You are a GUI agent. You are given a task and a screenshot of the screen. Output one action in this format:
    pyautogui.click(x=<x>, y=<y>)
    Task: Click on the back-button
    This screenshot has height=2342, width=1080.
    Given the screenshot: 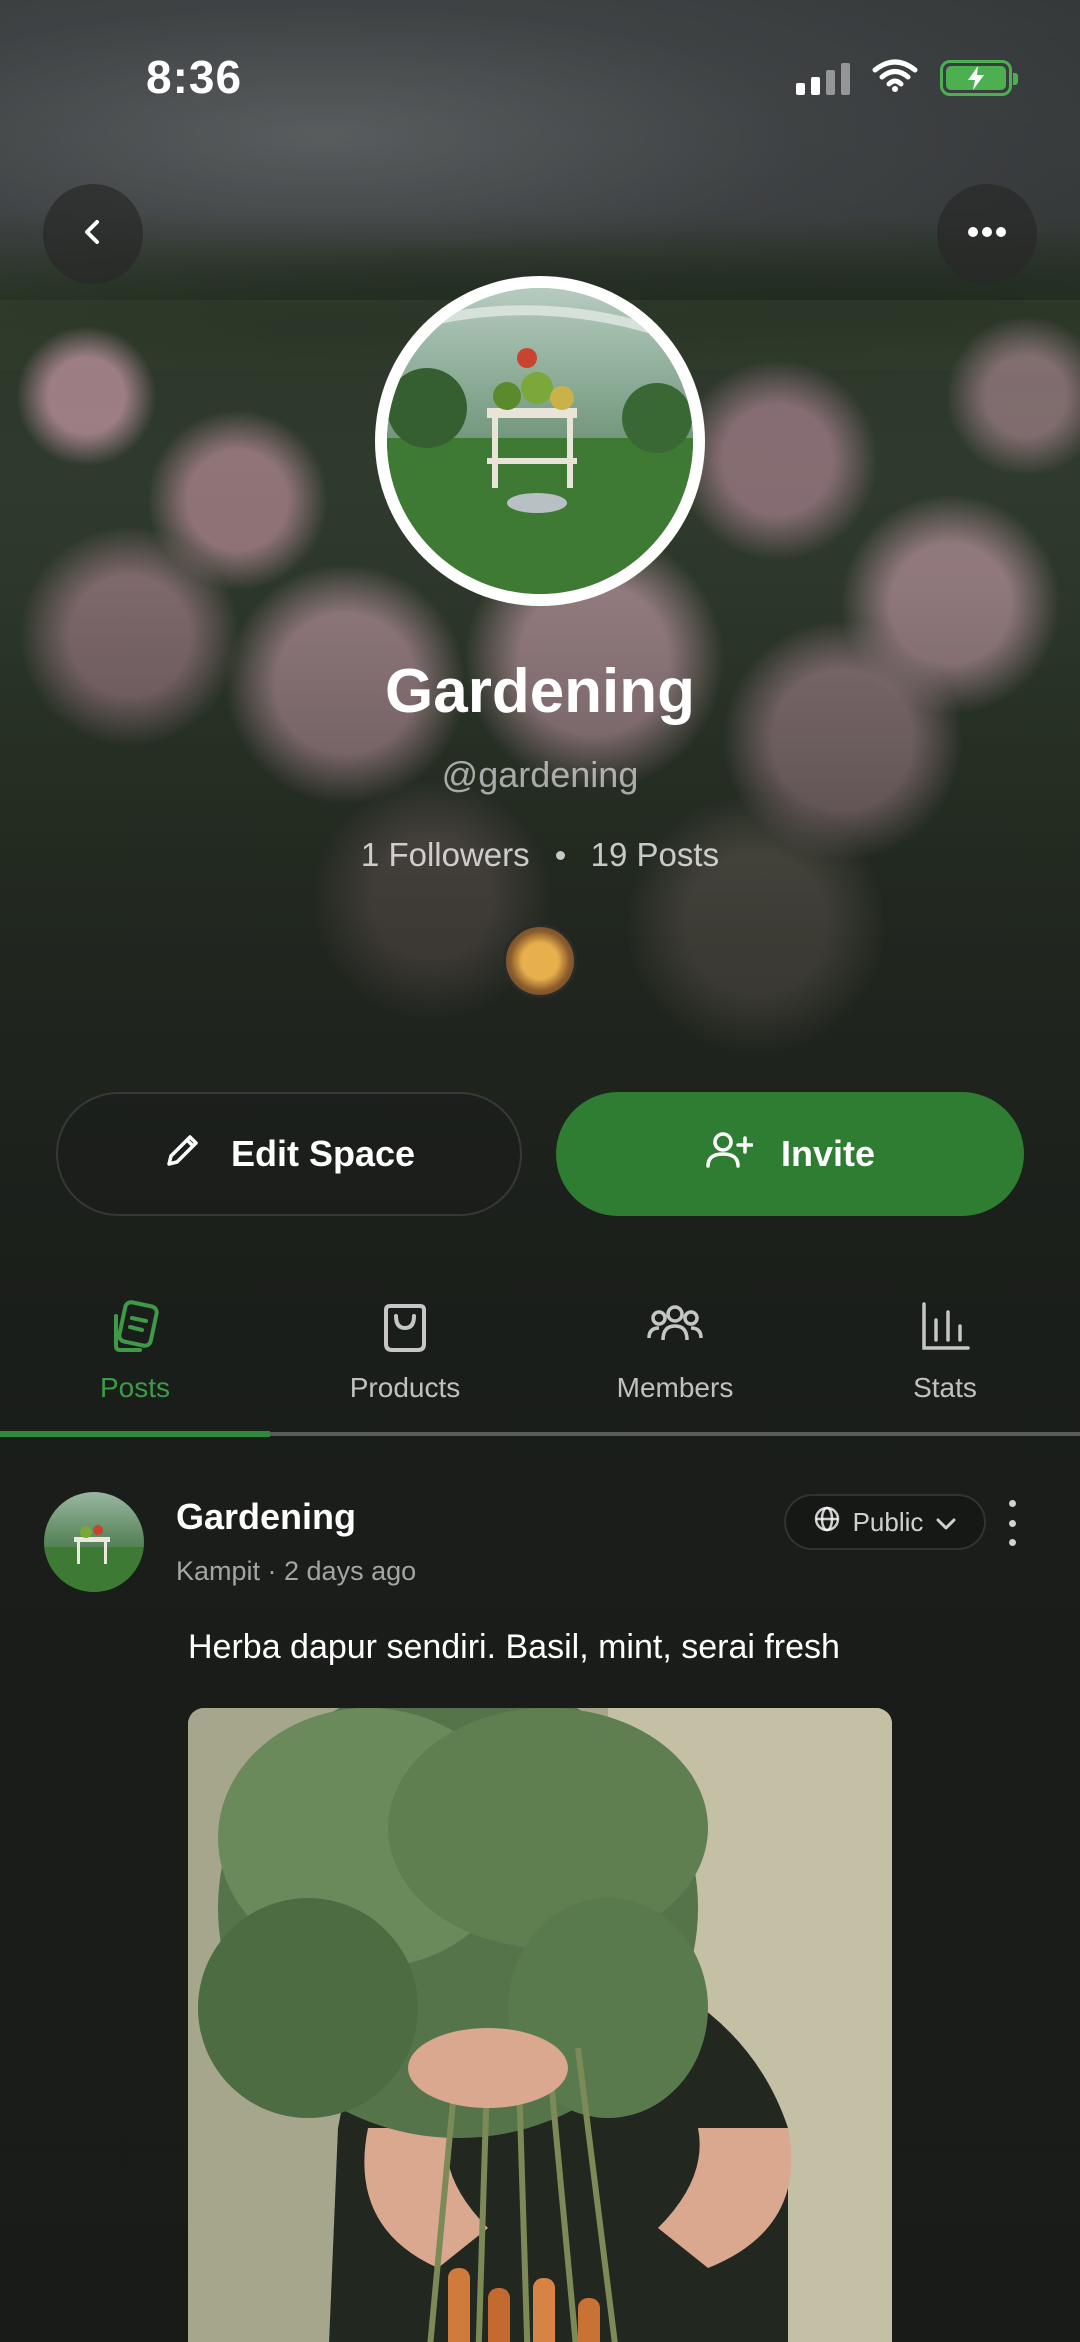 What is the action you would take?
    pyautogui.click(x=93, y=234)
    